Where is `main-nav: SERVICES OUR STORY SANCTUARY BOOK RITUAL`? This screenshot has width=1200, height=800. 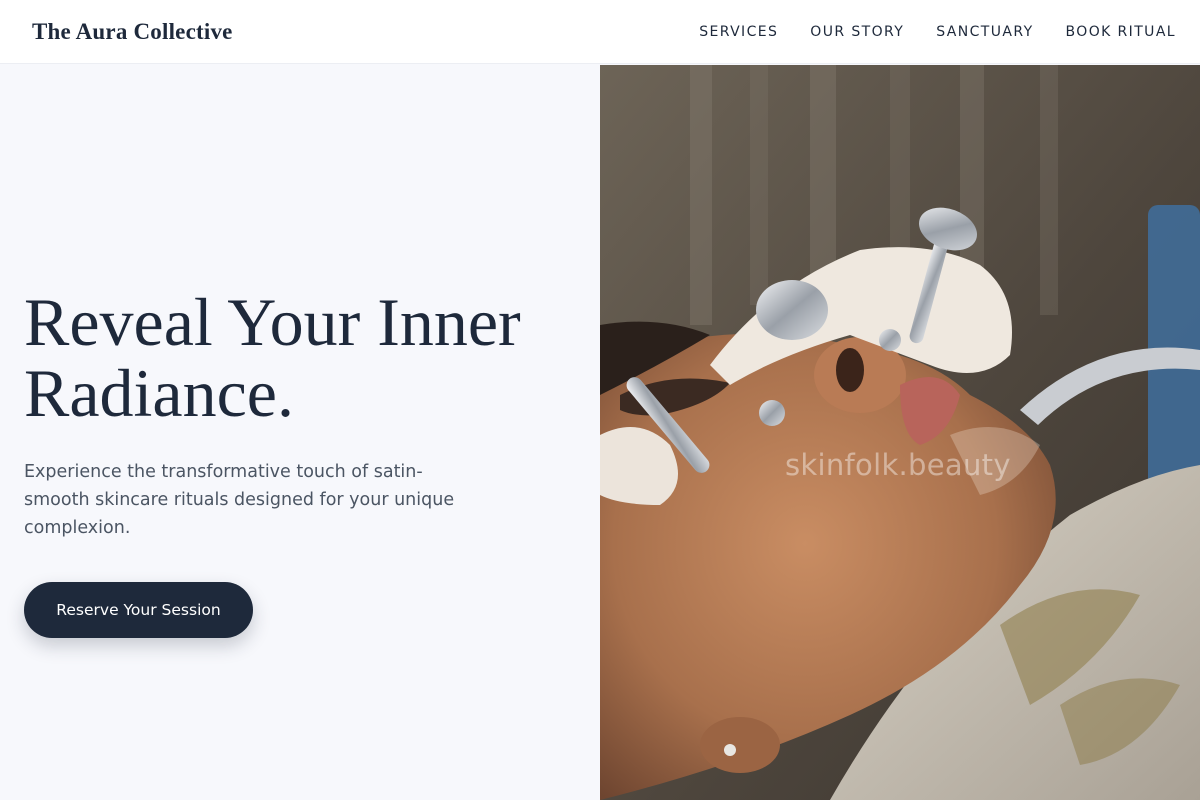
main-nav: SERVICES OUR STORY SANCTUARY BOOK RITUAL is located at coordinates (937, 32).